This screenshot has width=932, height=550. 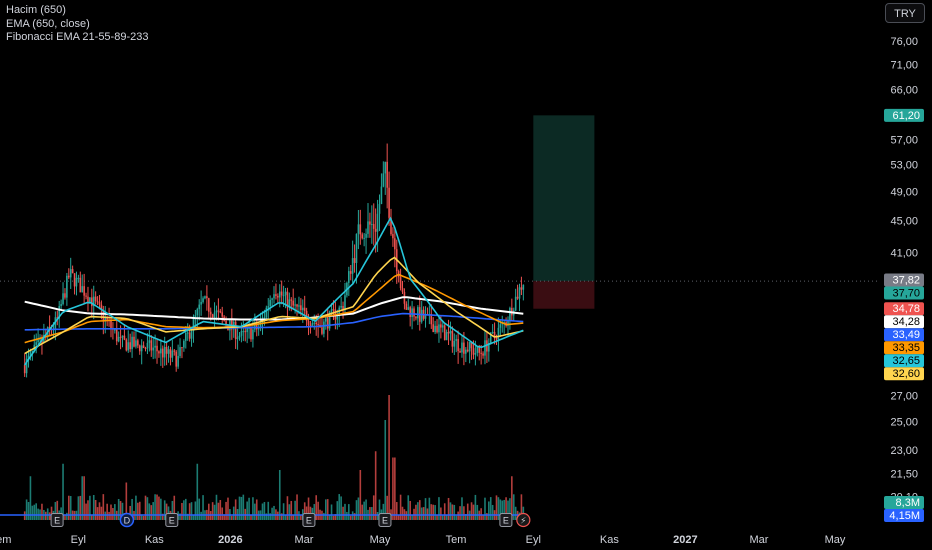 I want to click on time-tick-label: Mar, so click(x=758, y=540).